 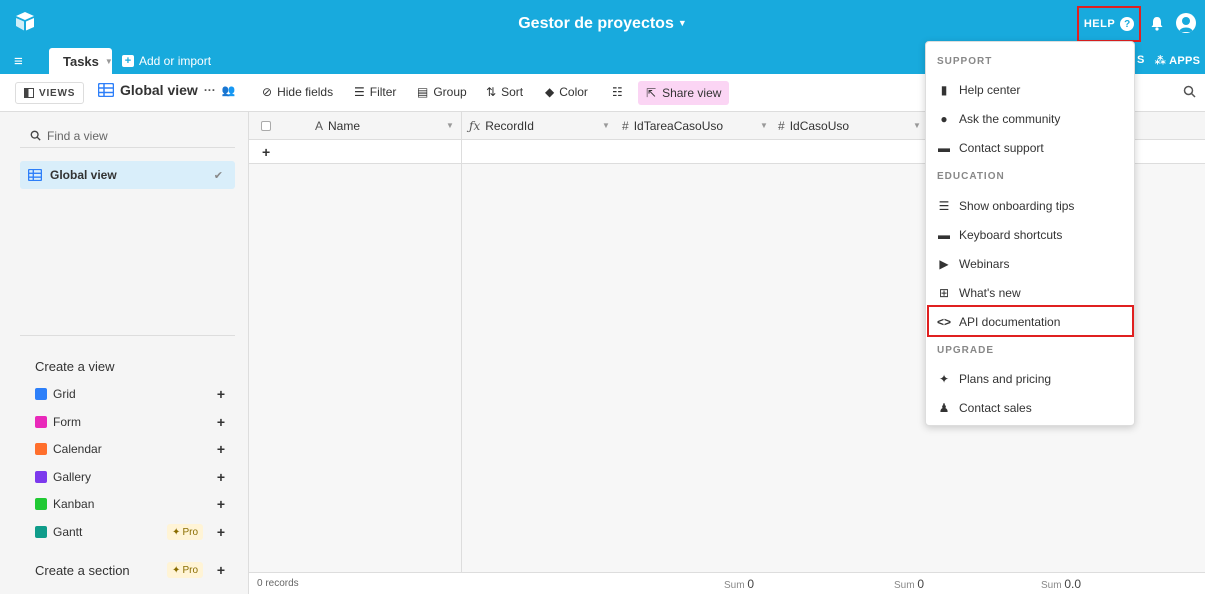 What do you see at coordinates (501, 126) in the screenshot?
I see `column-header-recordid: ƒx RecordId` at bounding box center [501, 126].